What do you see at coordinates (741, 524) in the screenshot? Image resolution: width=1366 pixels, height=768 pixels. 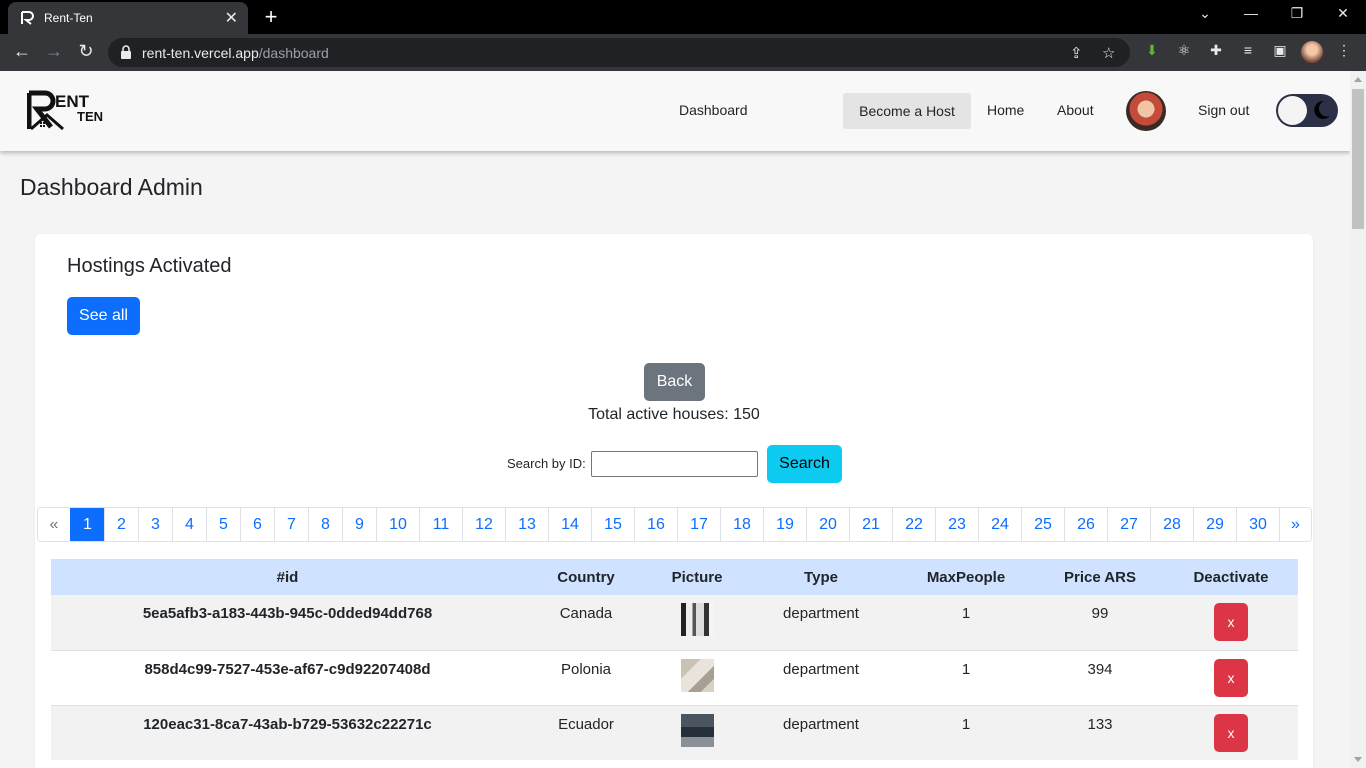 I see `pagination-page-18: 18` at bounding box center [741, 524].